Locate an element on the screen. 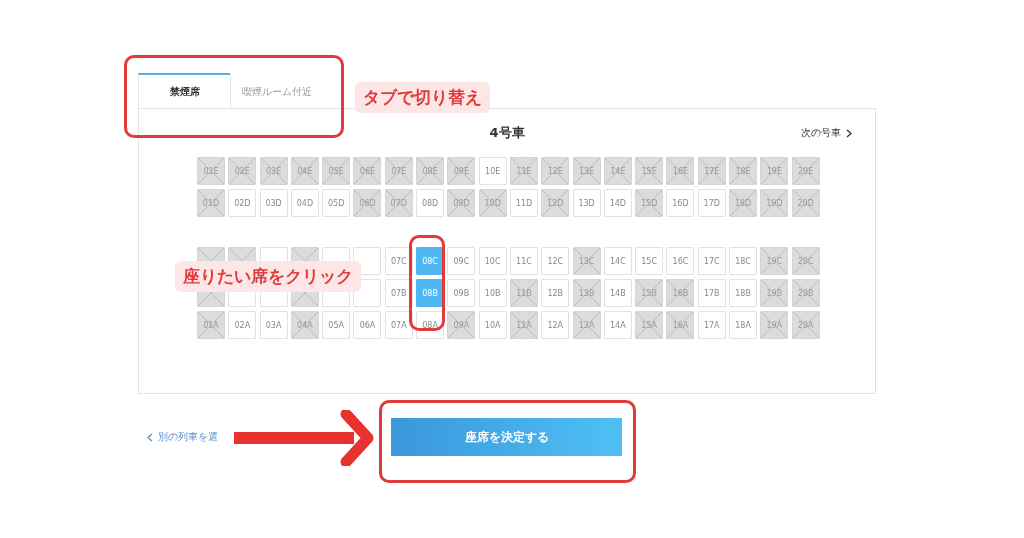 The height and width of the screenshot is (538, 1024). annotation-tooltip: 座りたい席をクリック is located at coordinates (268, 276).